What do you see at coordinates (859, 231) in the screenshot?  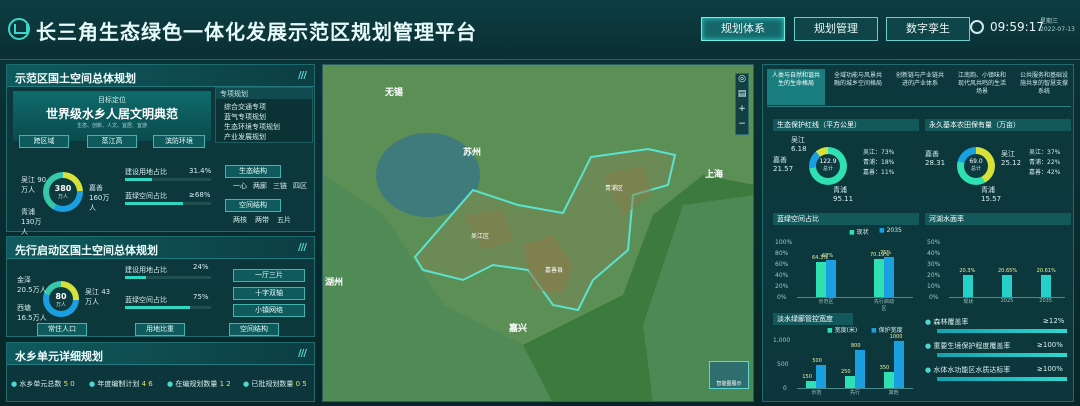 I see `legend-now: ■ 现状` at bounding box center [859, 231].